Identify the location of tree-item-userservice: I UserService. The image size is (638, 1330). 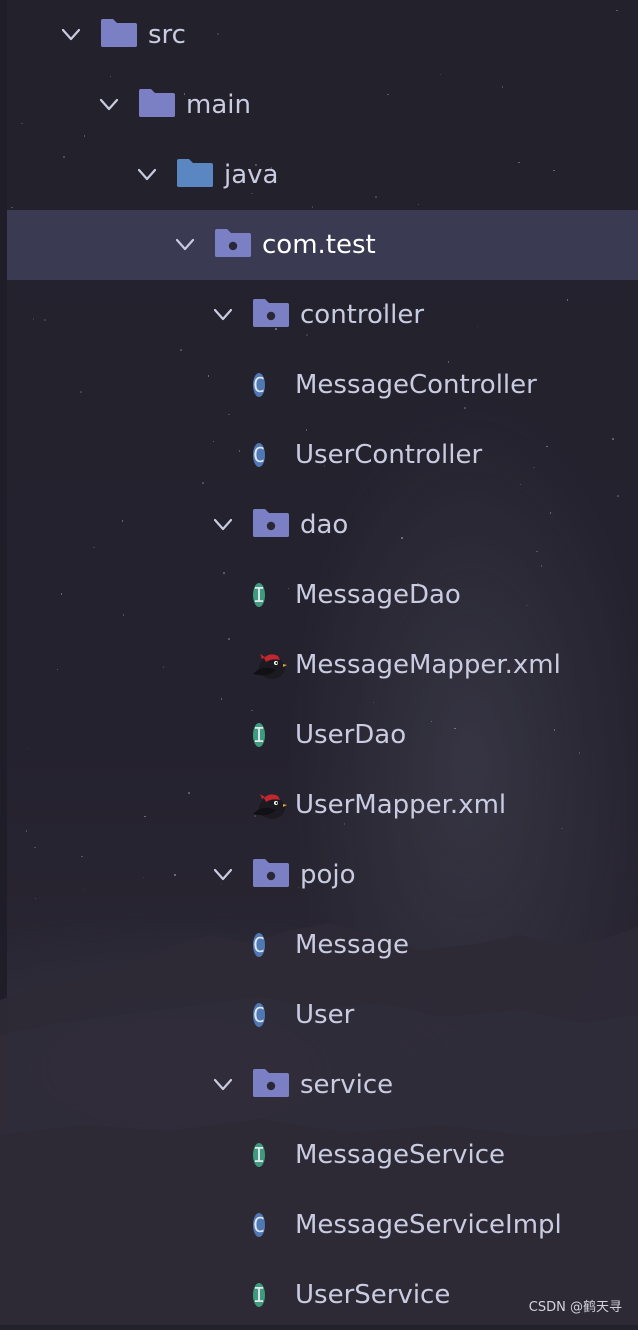
(322, 1295).